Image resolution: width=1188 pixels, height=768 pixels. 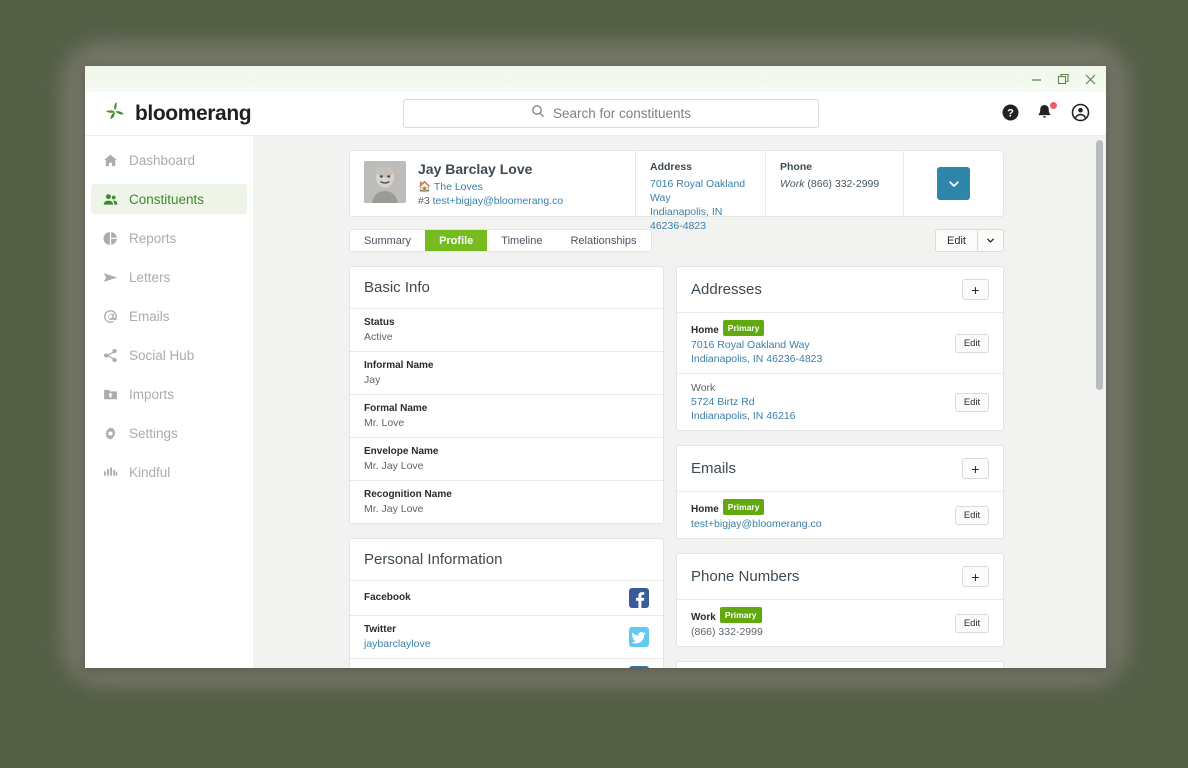 I want to click on card-title: Personal Information, so click(x=433, y=559).